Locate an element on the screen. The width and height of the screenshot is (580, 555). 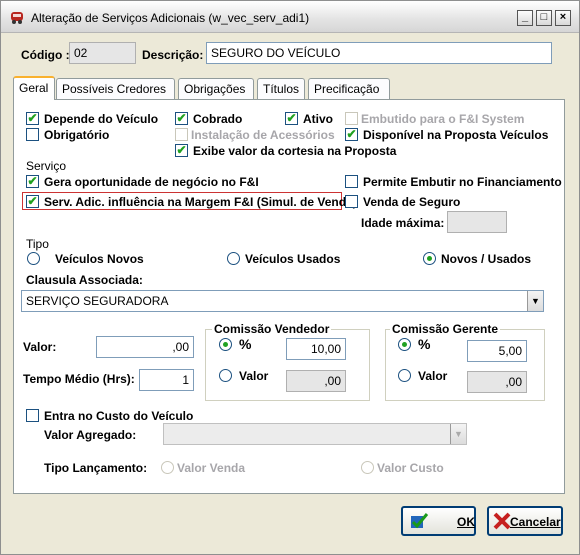
radio-vendedor-pct is located at coordinates (225, 344).